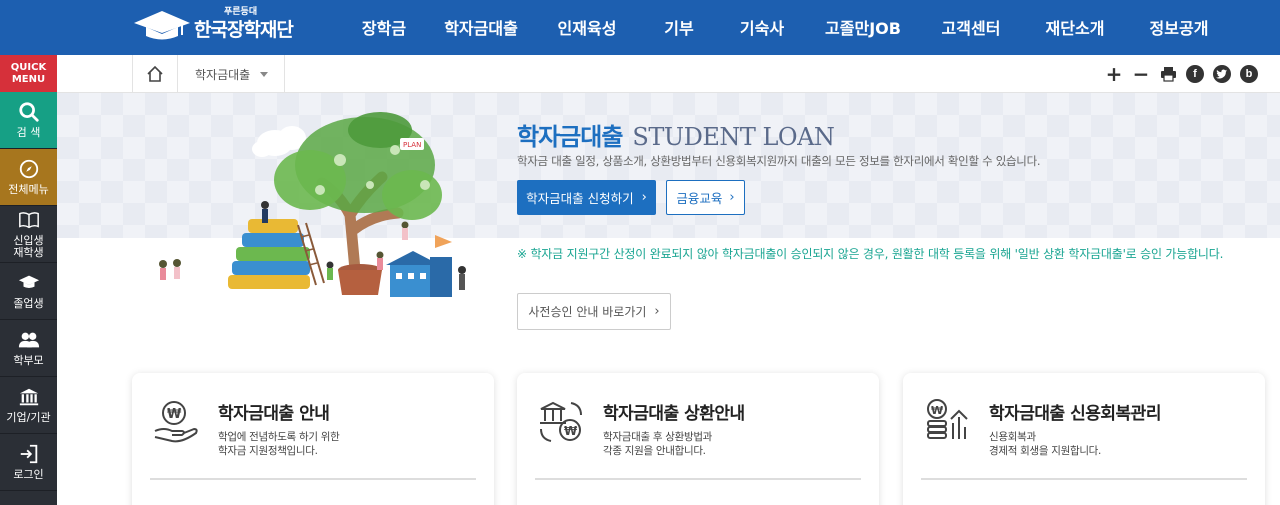 The image size is (1280, 505). I want to click on card-loan-guide-title: 학자금대출 안내, so click(274, 414).